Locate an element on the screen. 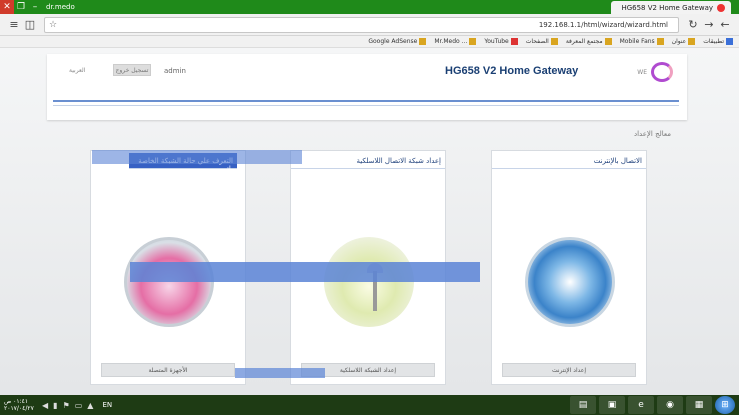  card-internet-setup: الاتصال بالإنترنت إعداد الإنترنت is located at coordinates (569, 267).